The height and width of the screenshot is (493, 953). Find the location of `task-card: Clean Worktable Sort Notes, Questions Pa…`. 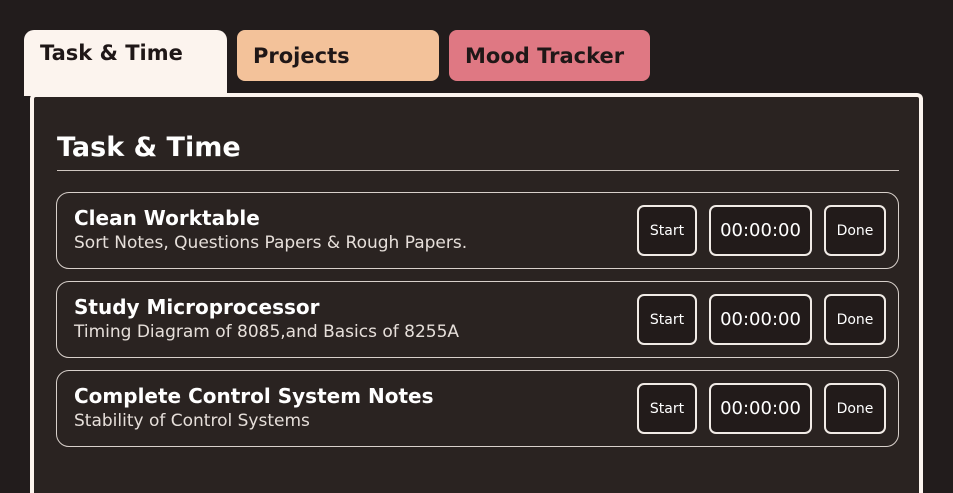

task-card: Clean Worktable Sort Notes, Questions Pa… is located at coordinates (477, 230).